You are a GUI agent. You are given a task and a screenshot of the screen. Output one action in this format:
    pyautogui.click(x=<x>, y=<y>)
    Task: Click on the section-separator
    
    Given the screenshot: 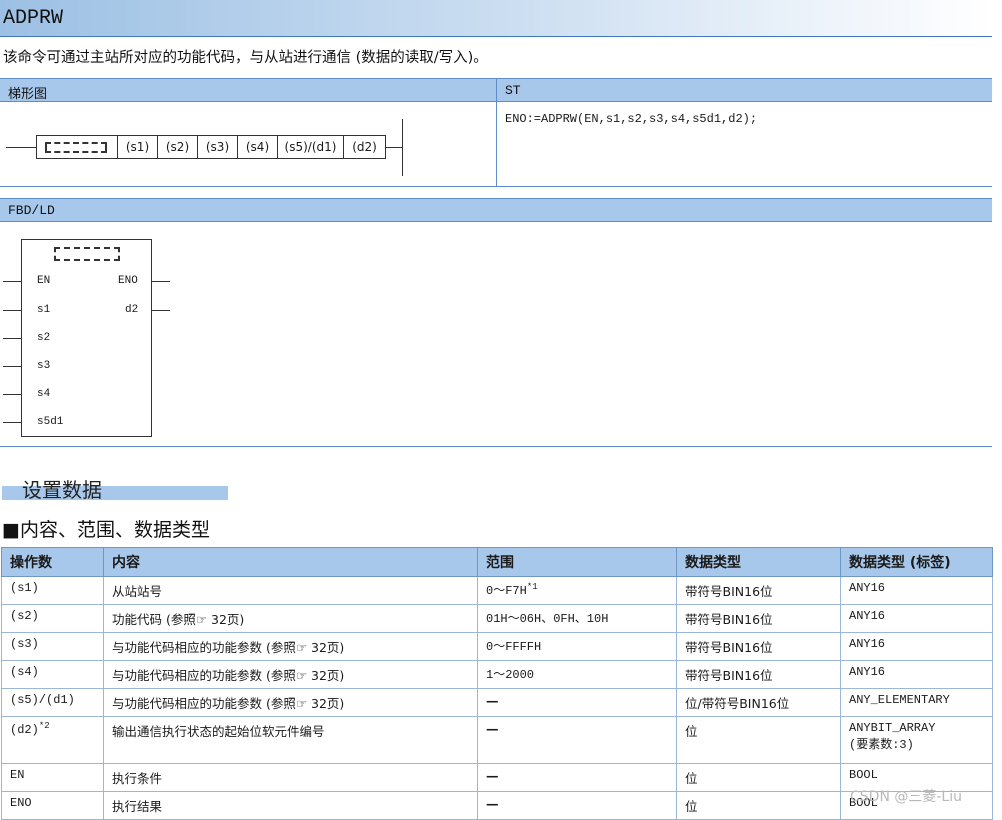 What is the action you would take?
    pyautogui.click(x=496, y=186)
    